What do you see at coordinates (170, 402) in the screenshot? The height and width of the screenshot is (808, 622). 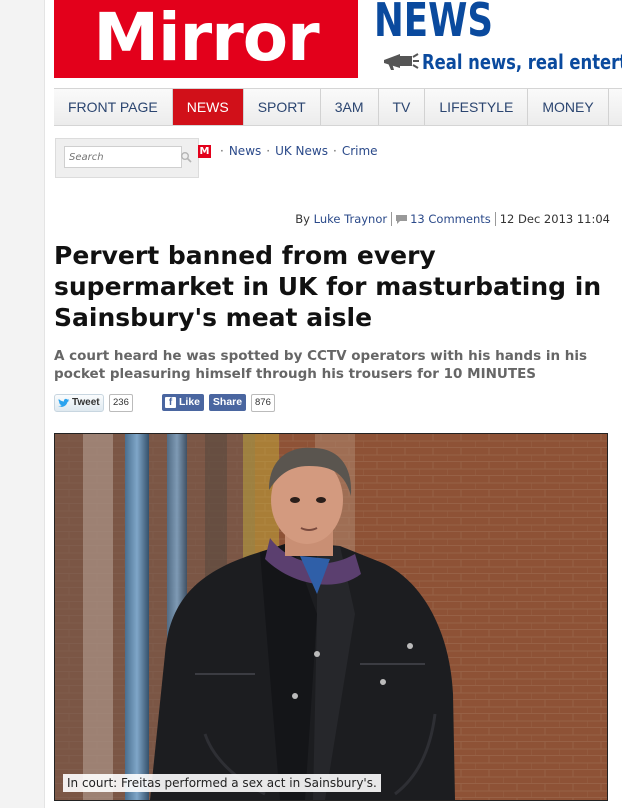 I see `facebook-f-icon: f` at bounding box center [170, 402].